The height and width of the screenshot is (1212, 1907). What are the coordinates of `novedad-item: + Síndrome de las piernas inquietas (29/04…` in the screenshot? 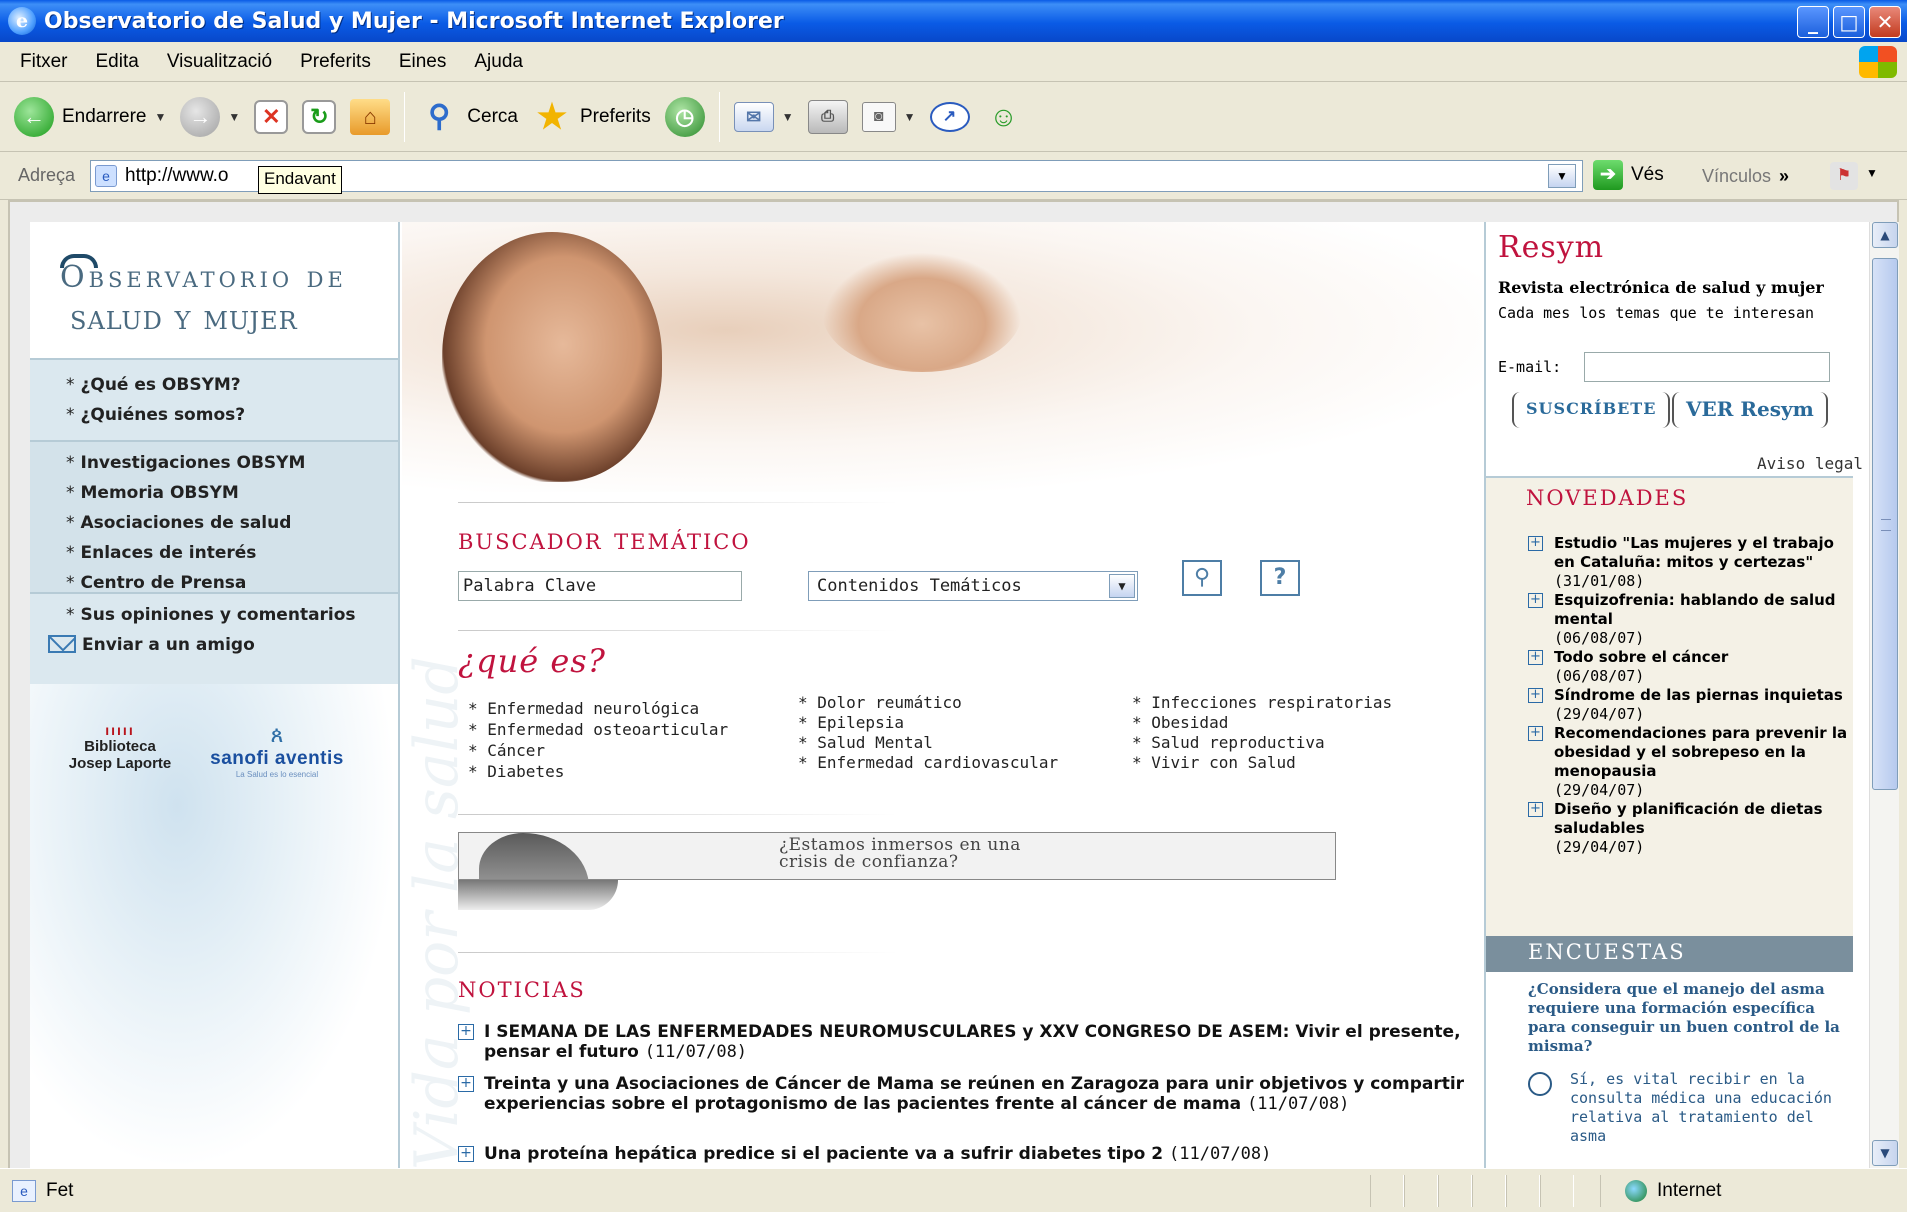 It's located at (1688, 705).